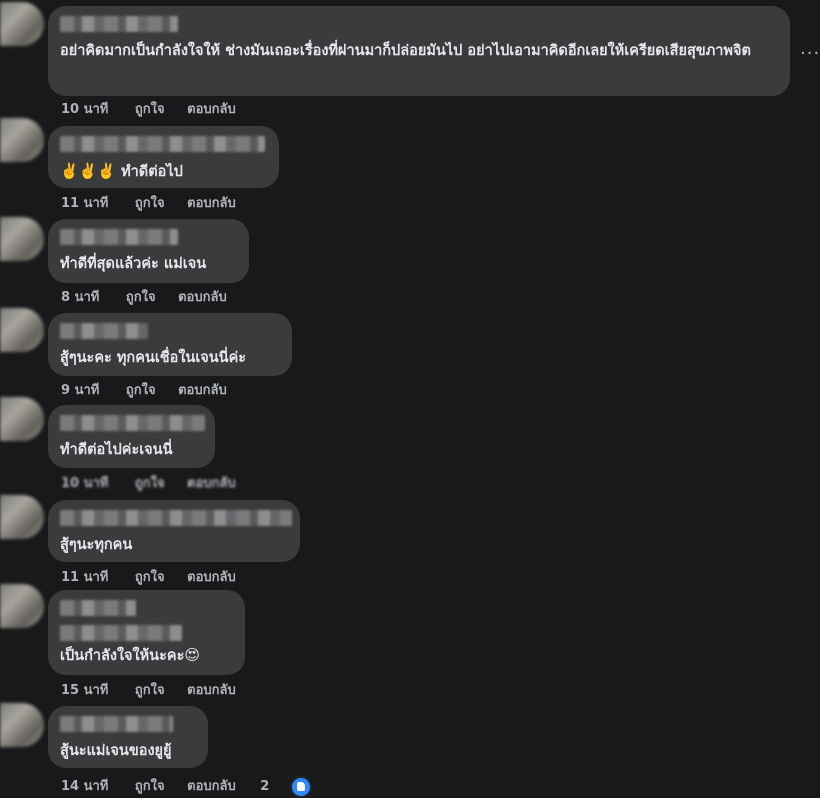 The height and width of the screenshot is (798, 820). I want to click on comment-bubble: สู้ๆนะทุกคน, so click(174, 531).